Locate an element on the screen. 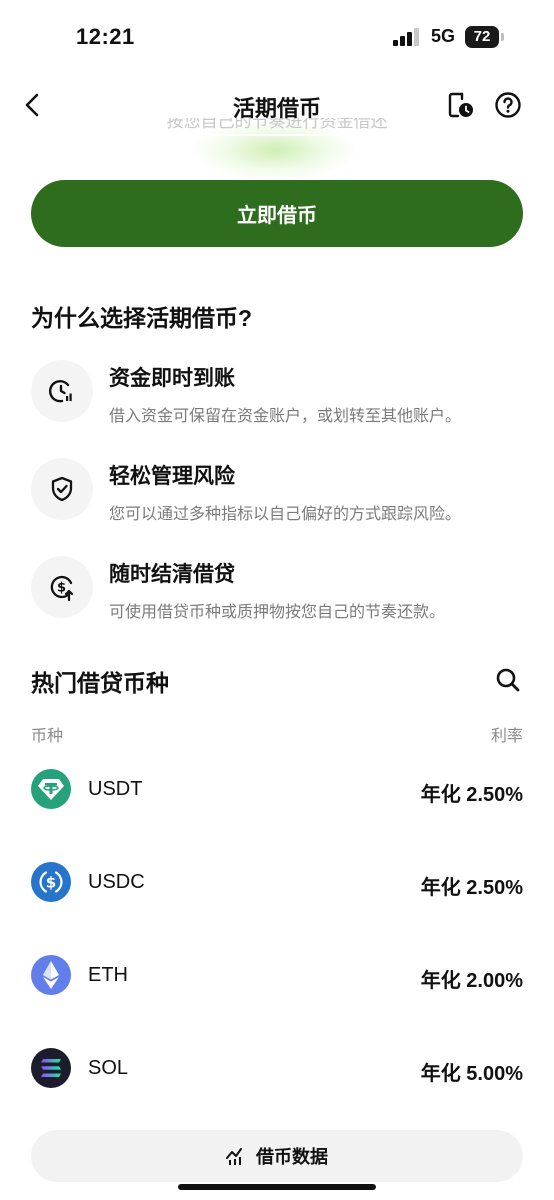  solana-icon is located at coordinates (51, 1068).